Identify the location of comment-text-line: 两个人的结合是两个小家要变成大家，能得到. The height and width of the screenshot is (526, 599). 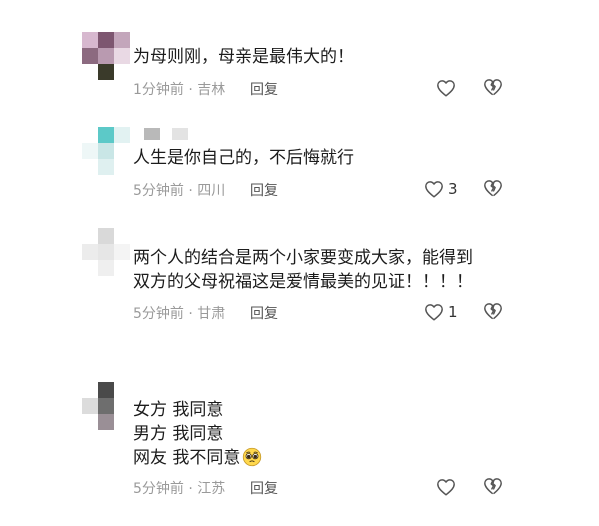
(303, 258).